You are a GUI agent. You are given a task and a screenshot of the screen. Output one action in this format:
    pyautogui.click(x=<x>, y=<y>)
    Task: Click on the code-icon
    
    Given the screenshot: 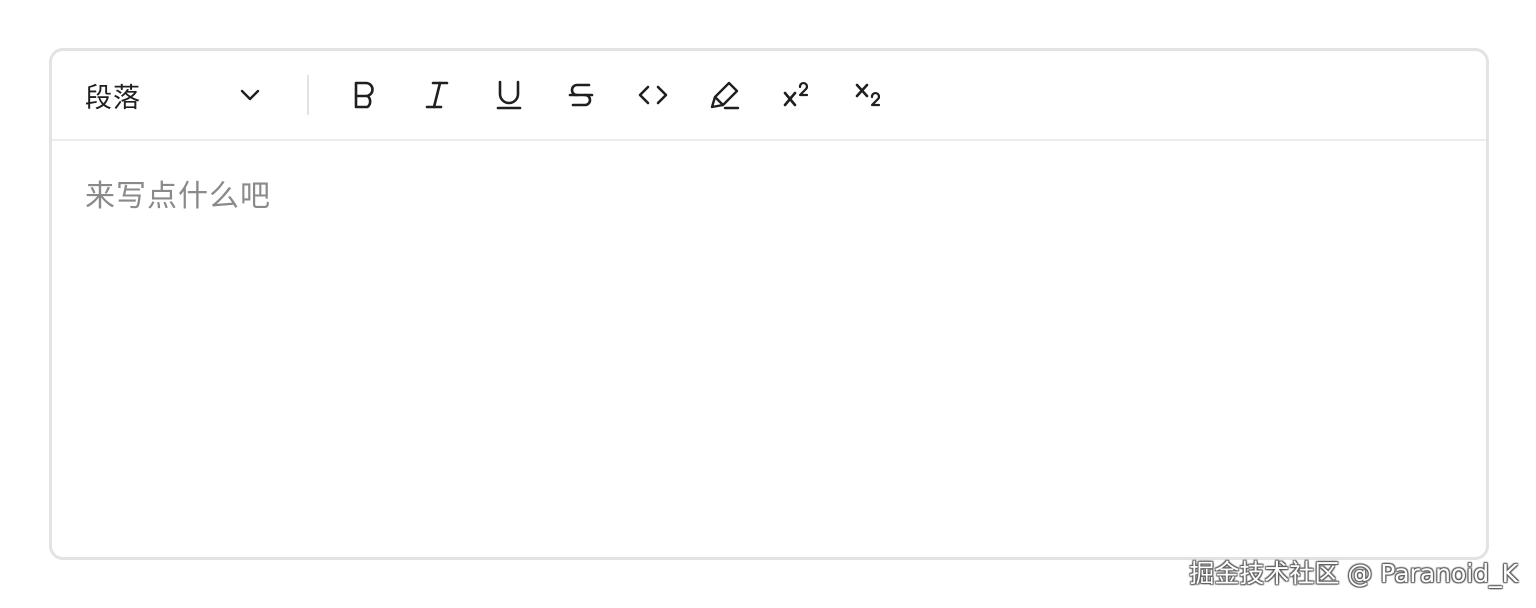 What is the action you would take?
    pyautogui.click(x=653, y=95)
    